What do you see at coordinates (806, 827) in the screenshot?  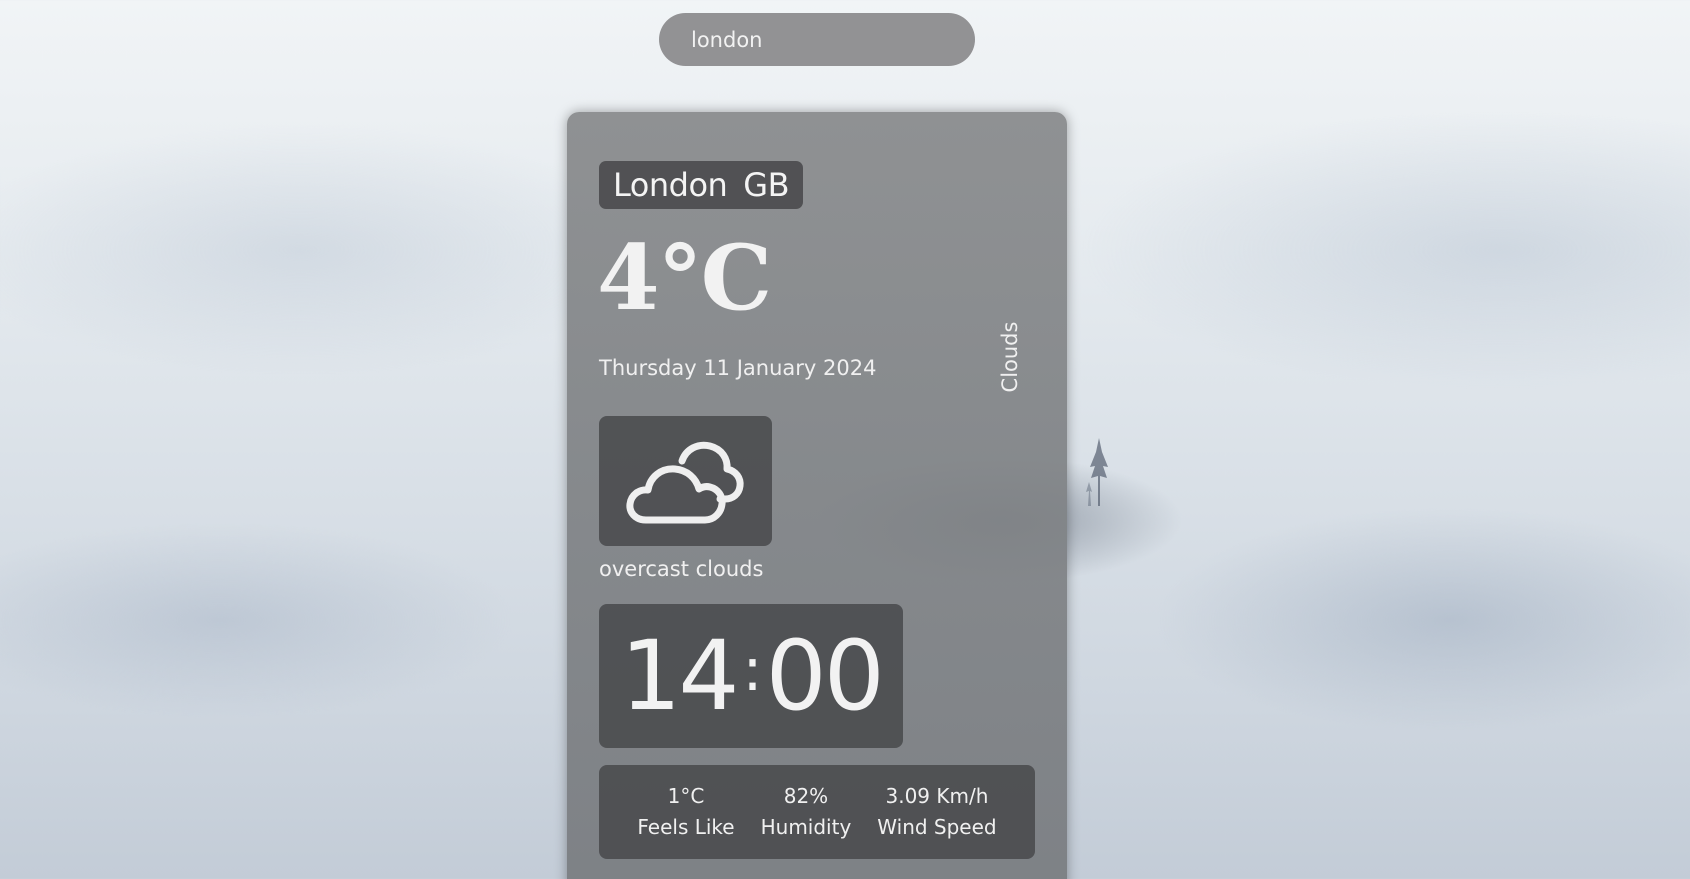 I see `stat-label: Humidity` at bounding box center [806, 827].